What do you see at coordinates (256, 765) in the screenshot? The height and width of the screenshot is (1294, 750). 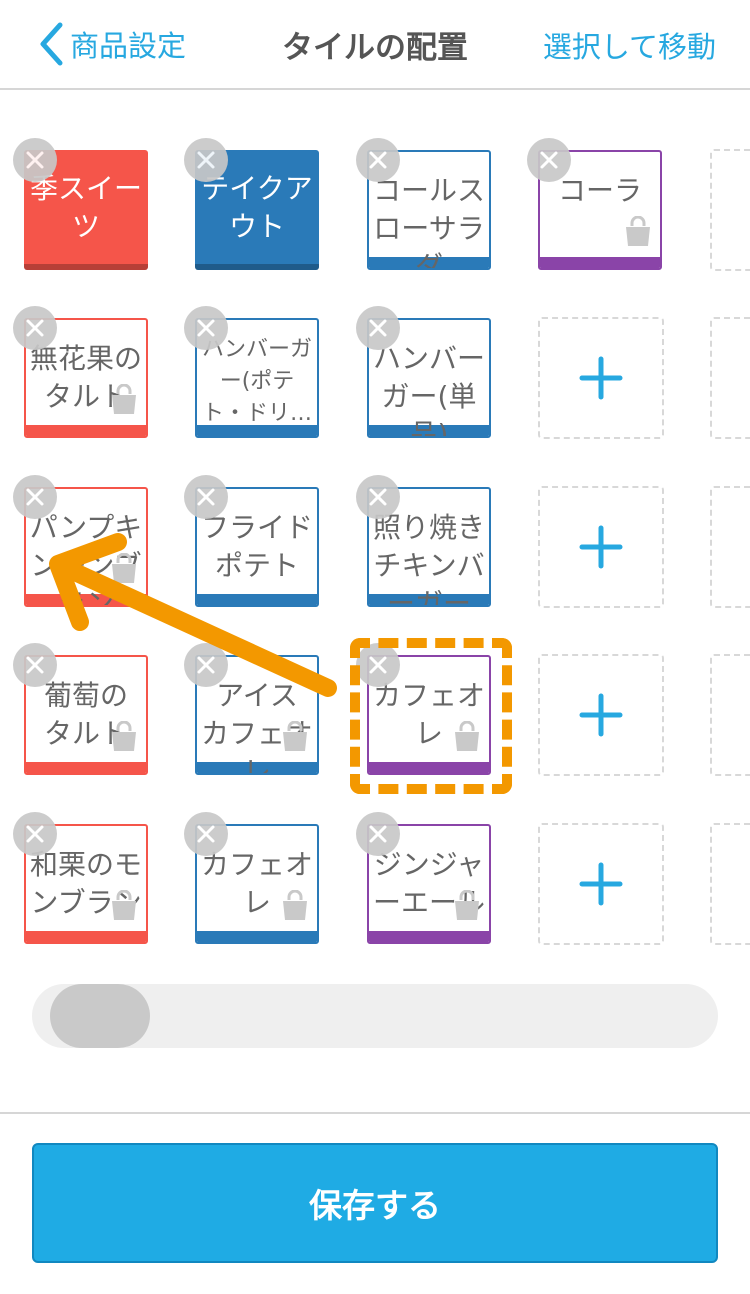 I see `tile-label-line: レ` at bounding box center [256, 765].